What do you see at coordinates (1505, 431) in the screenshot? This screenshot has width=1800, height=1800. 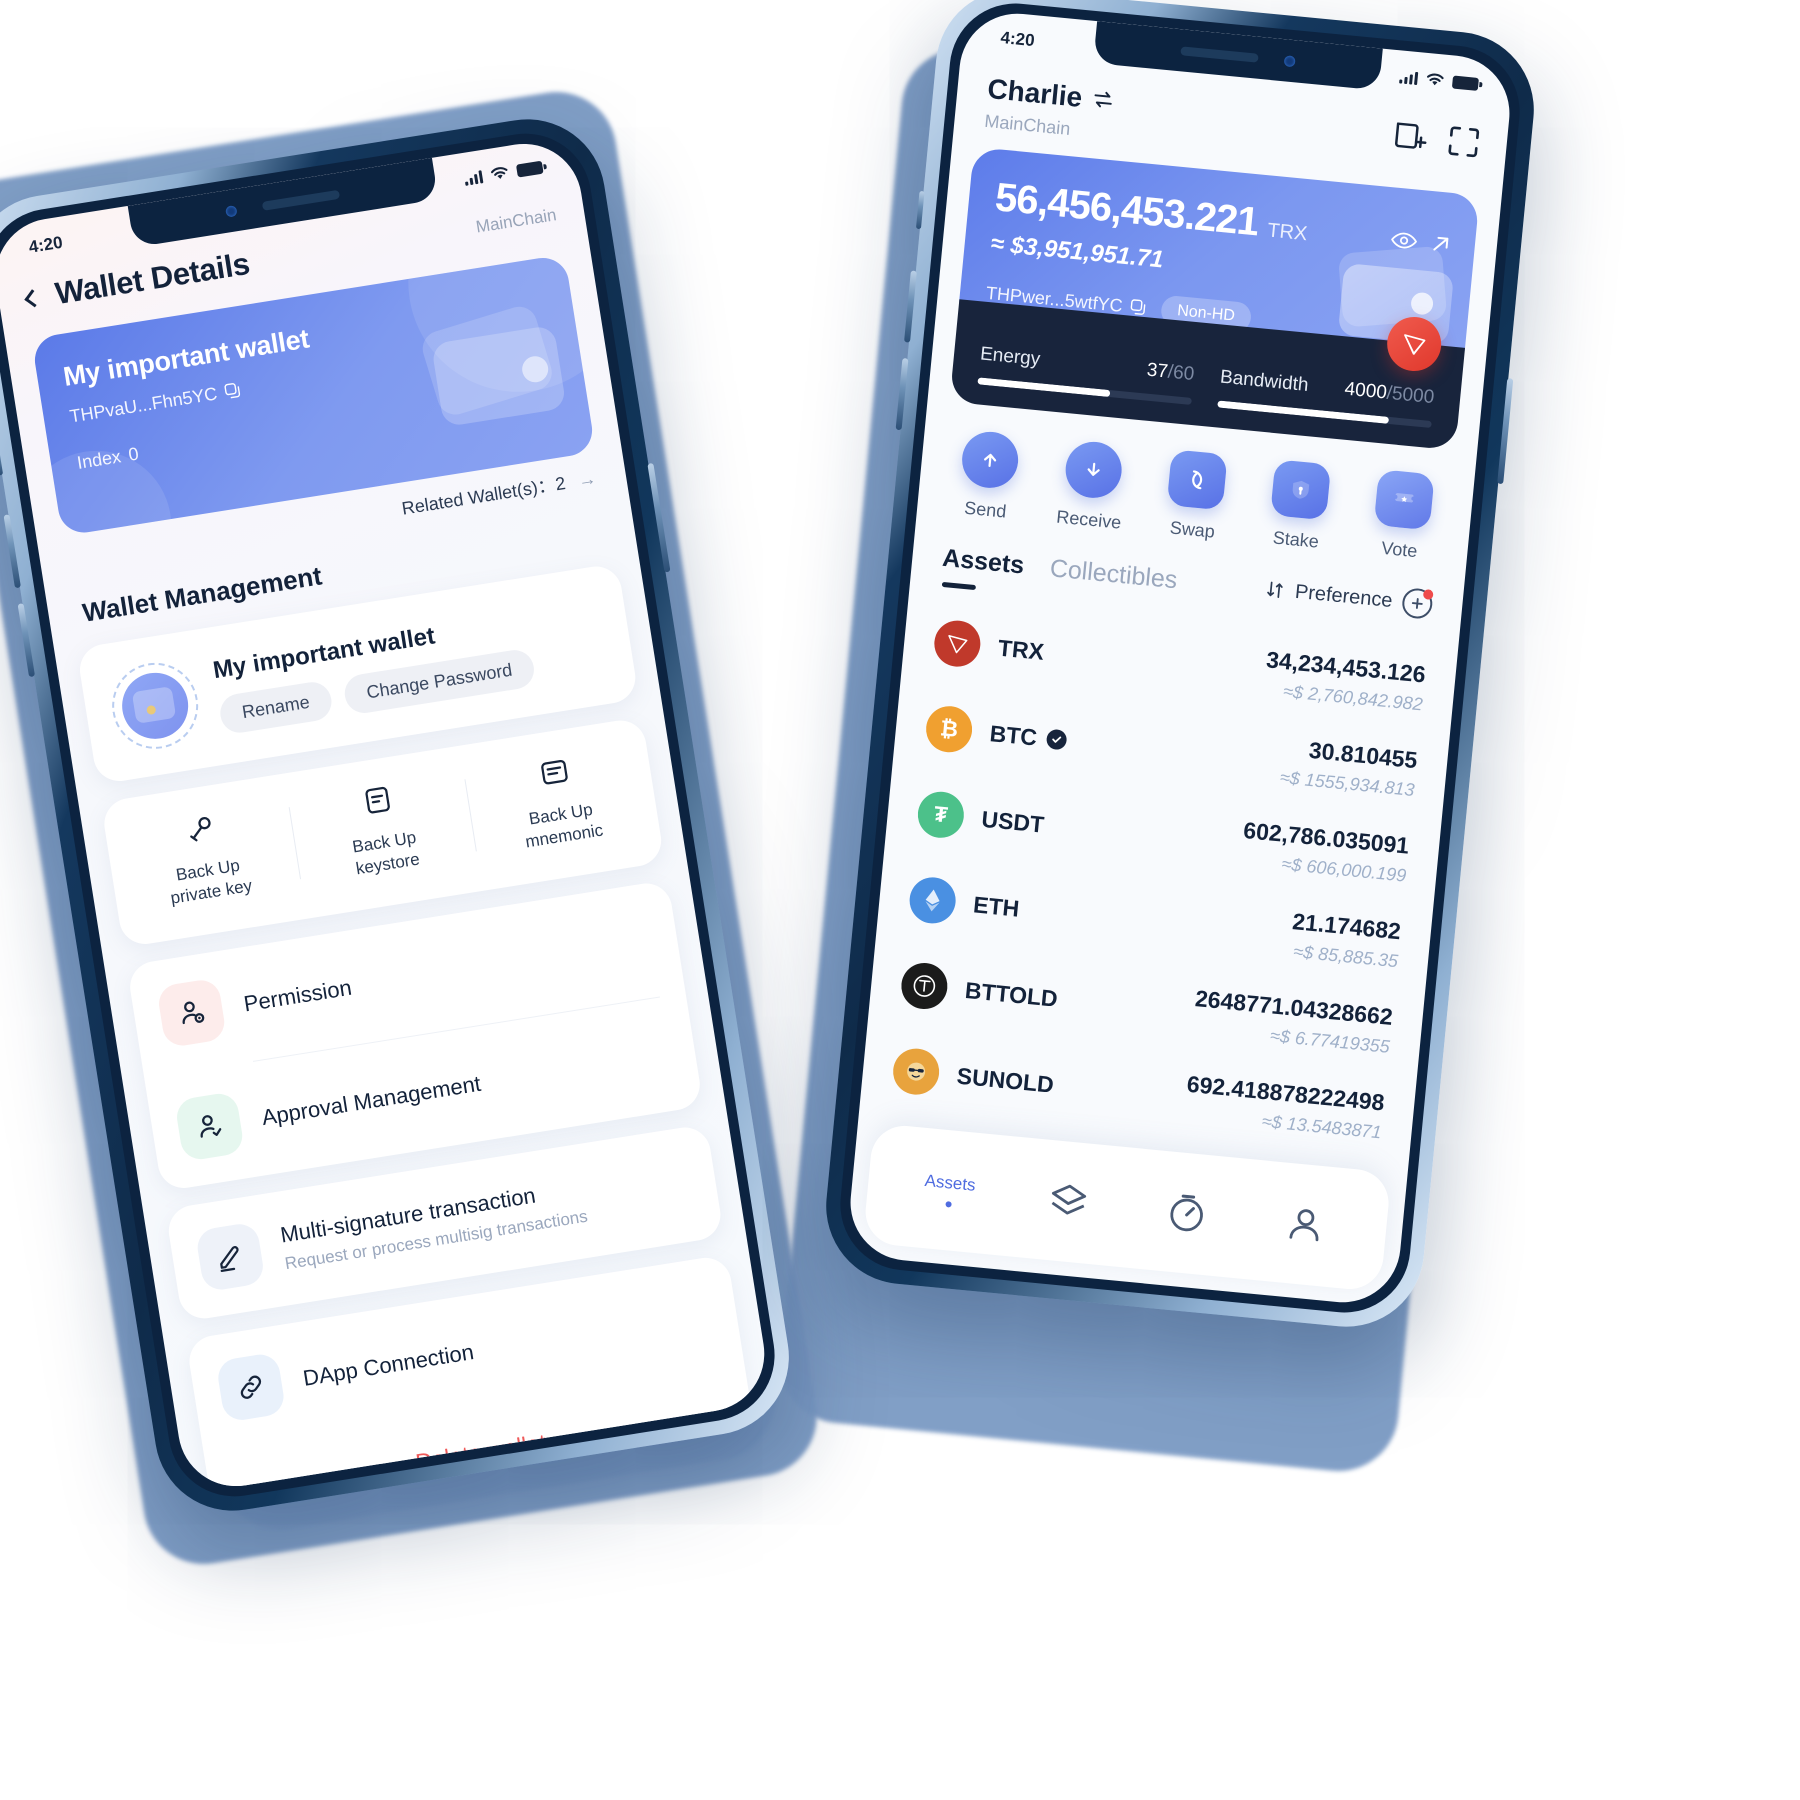 I see `power-button-right` at bounding box center [1505, 431].